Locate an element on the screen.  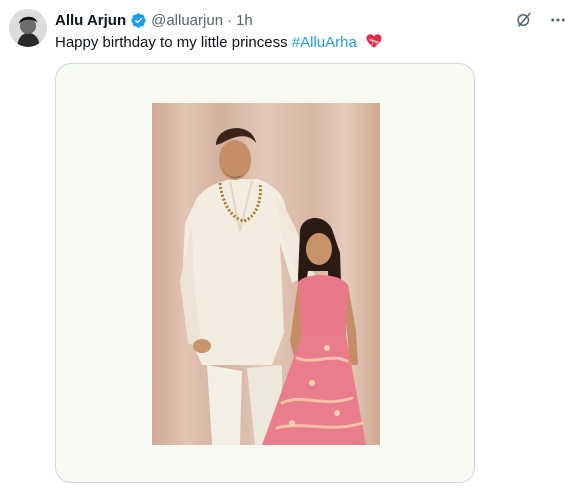
timestamp: 1h is located at coordinates (244, 20).